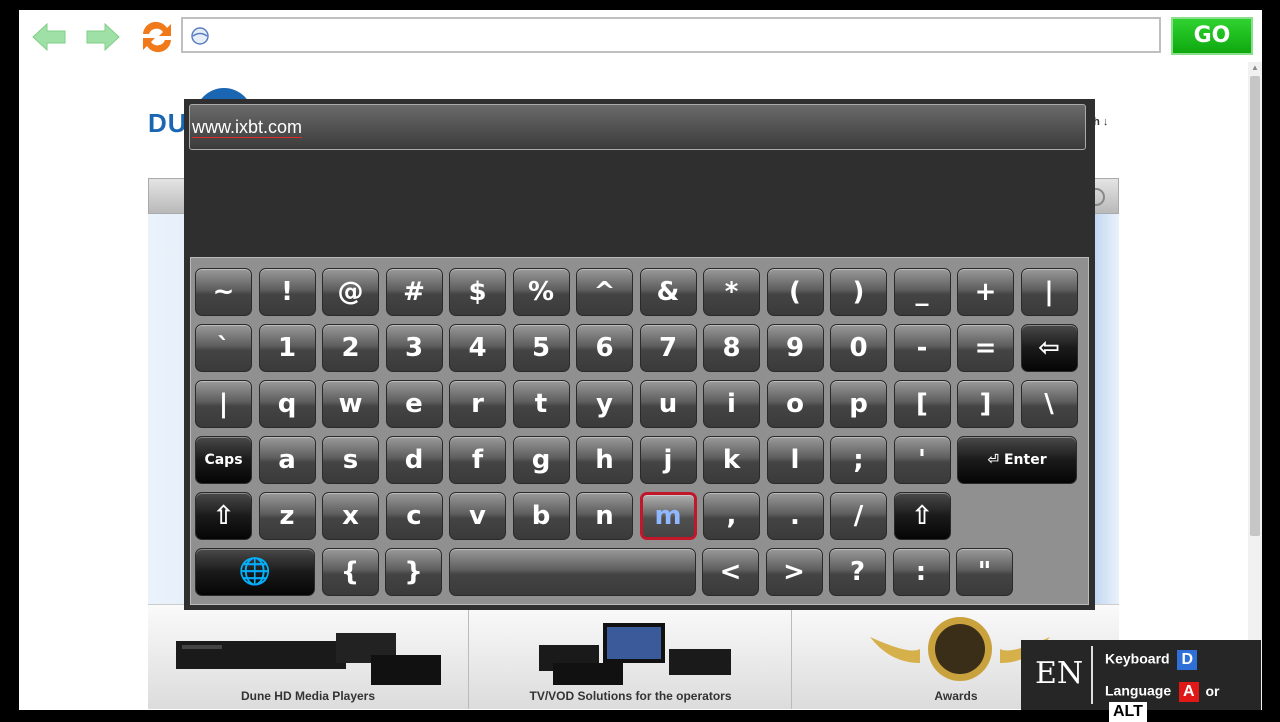  I want to click on key-v: v, so click(477, 516).